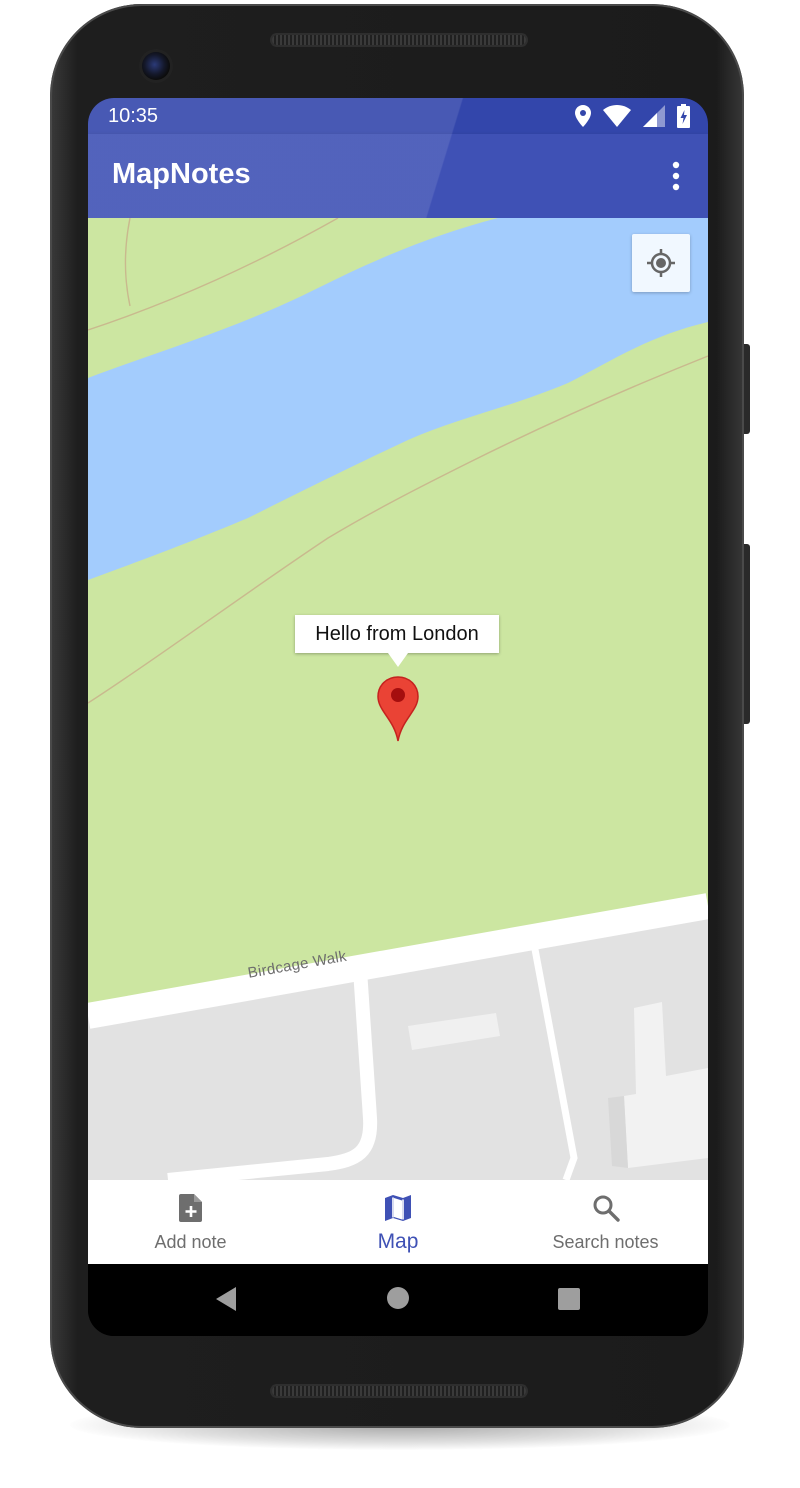 The image size is (800, 1488). Describe the element at coordinates (398, 1241) in the screenshot. I see `nav-label: Map` at that location.